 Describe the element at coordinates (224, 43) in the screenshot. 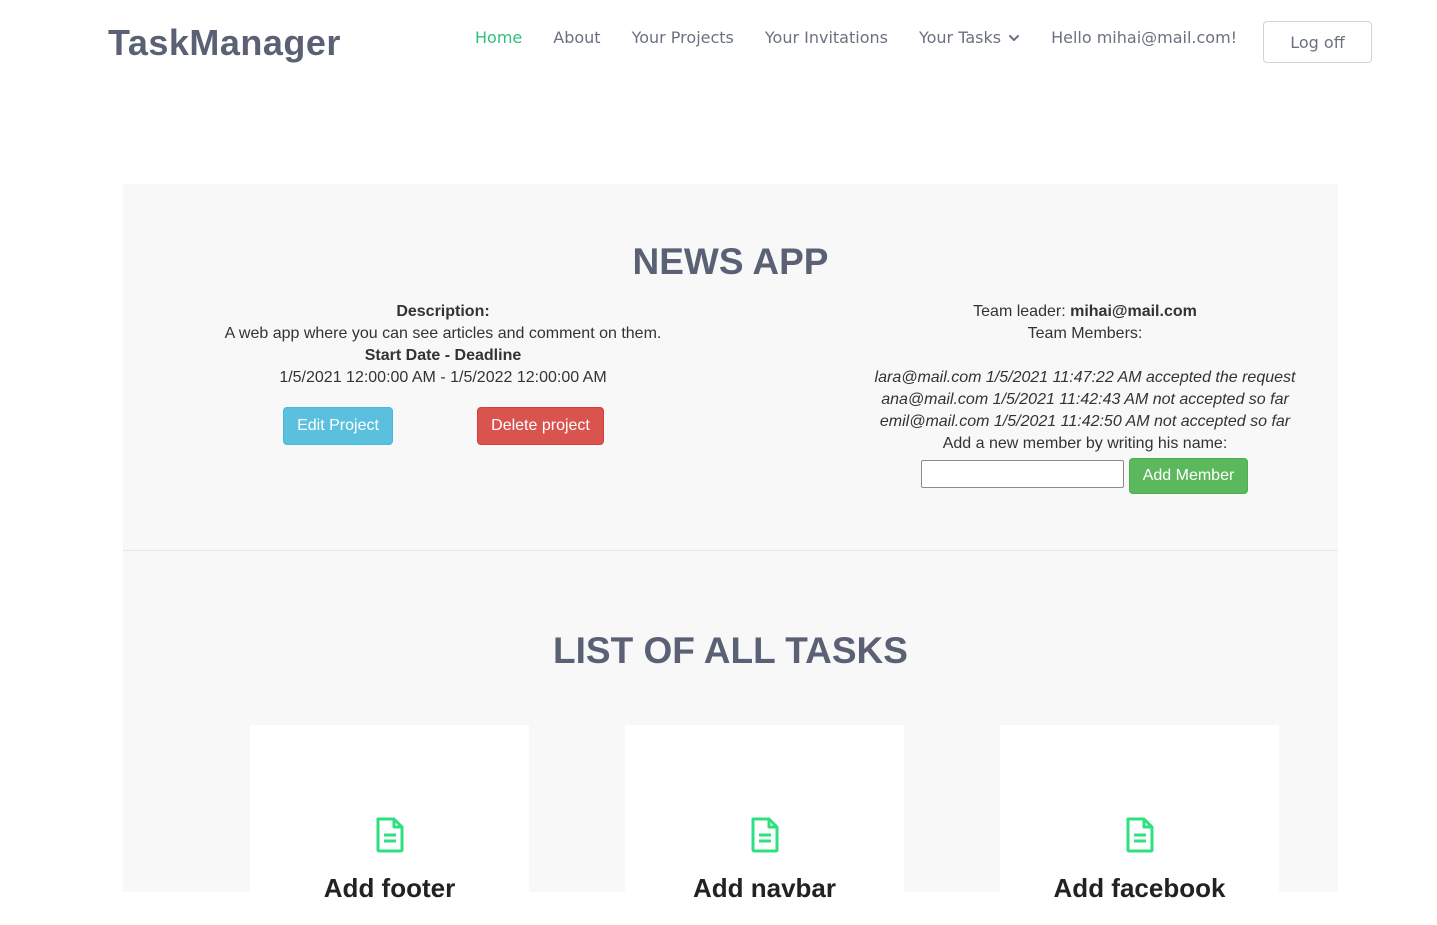

I see `app-logo: TaskManager` at that location.